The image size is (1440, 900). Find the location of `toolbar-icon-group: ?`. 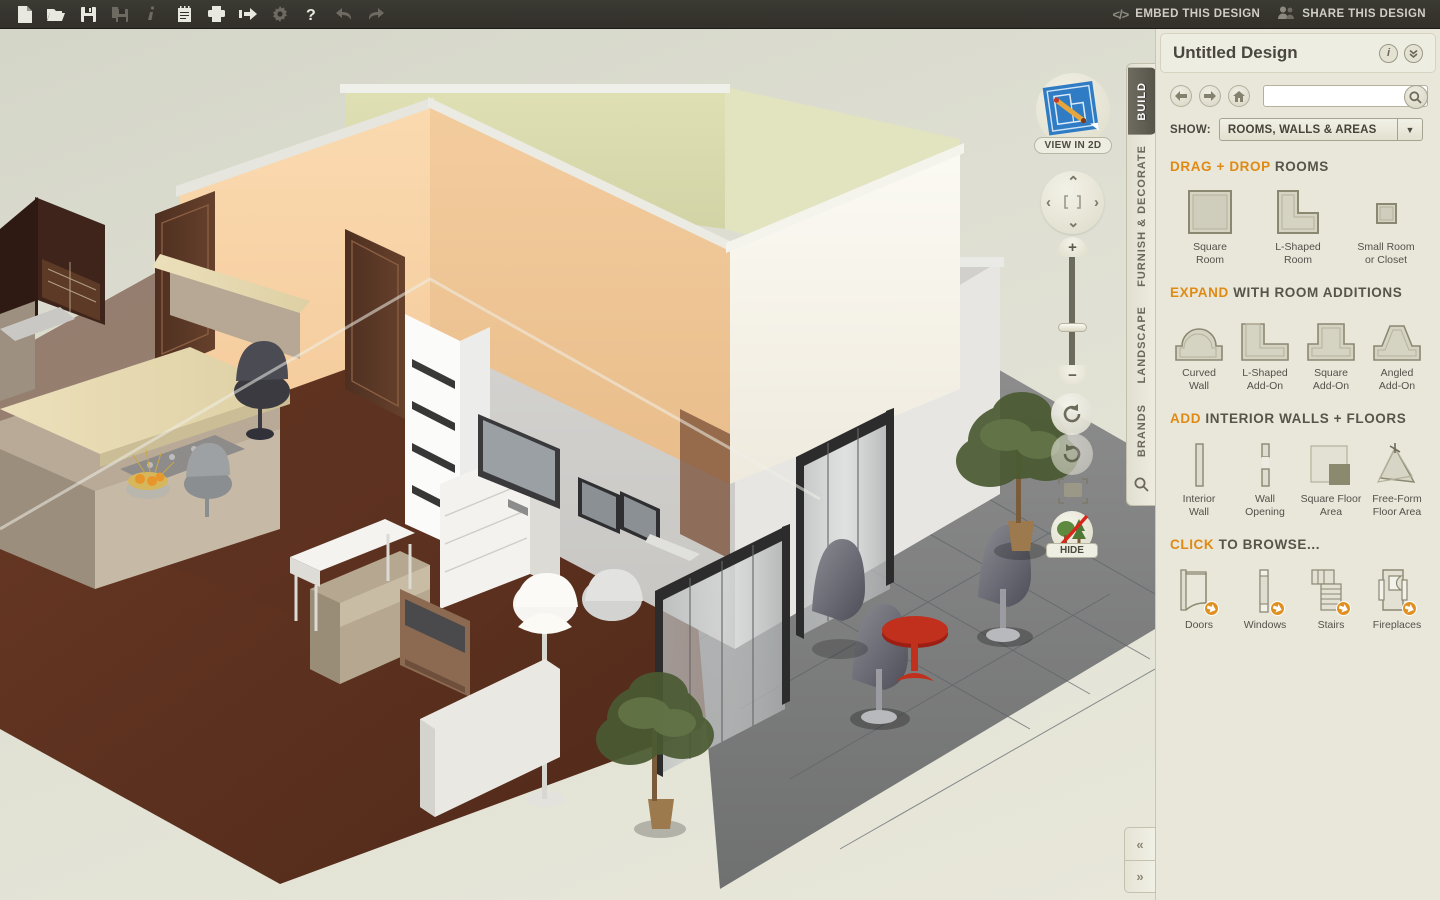

toolbar-icon-group: ? is located at coordinates (196, 14).